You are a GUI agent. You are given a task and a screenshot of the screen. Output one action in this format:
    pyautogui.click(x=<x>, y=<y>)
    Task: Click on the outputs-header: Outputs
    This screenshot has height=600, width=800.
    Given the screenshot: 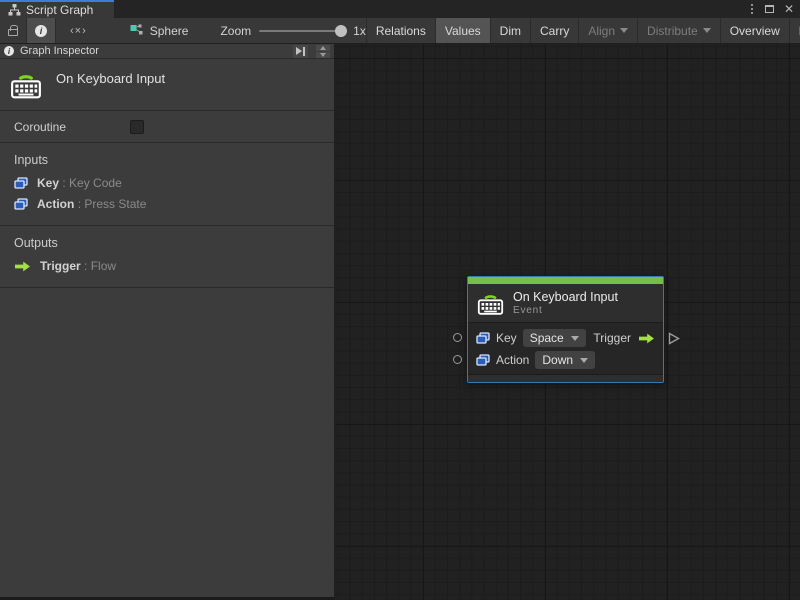 What is the action you would take?
    pyautogui.click(x=36, y=243)
    